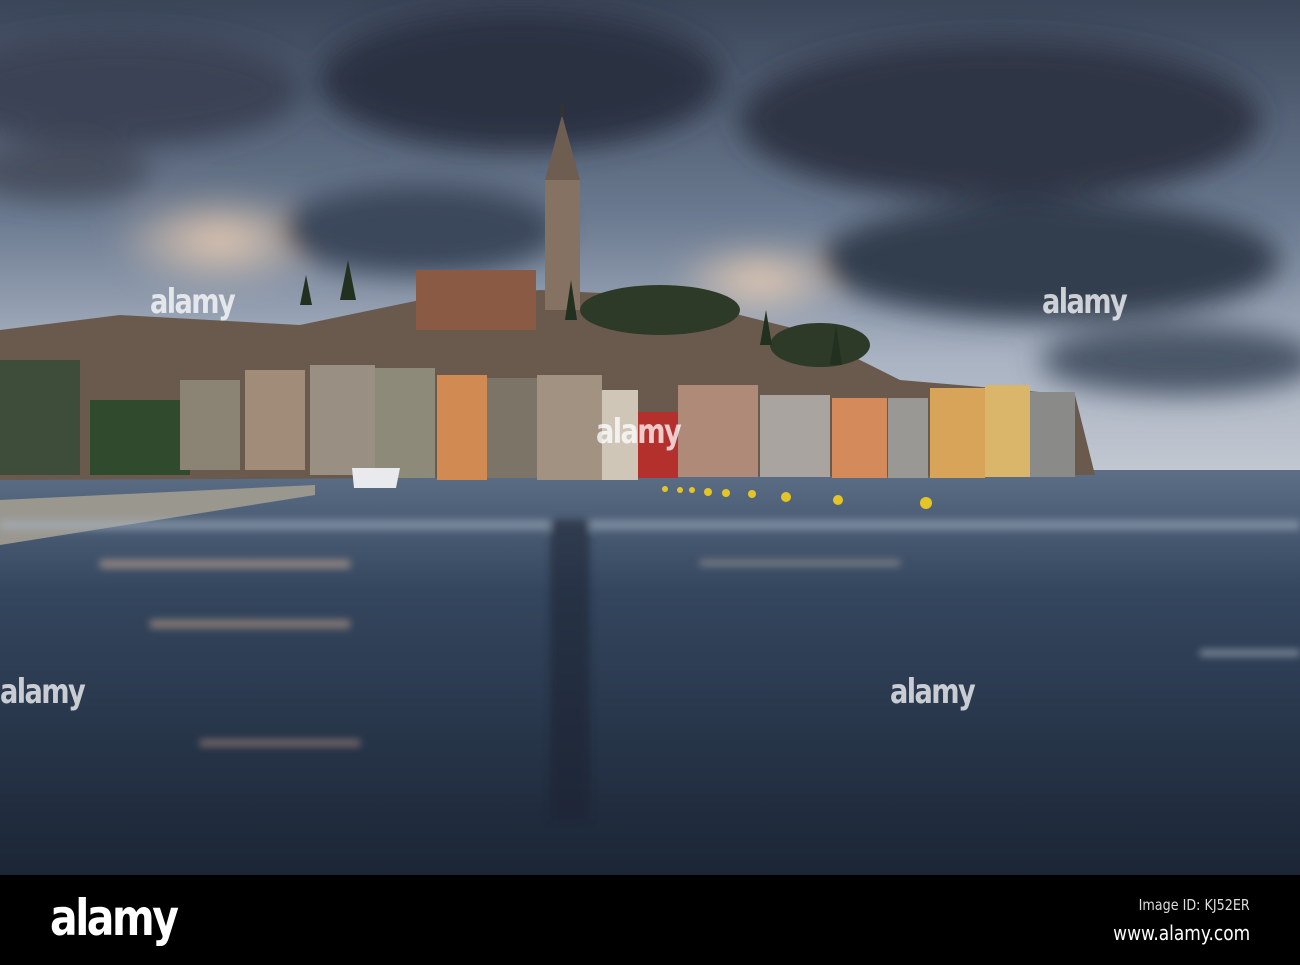  I want to click on footer-bar: alamy Image ID: KJ52ER www.alamy.com, so click(650, 920).